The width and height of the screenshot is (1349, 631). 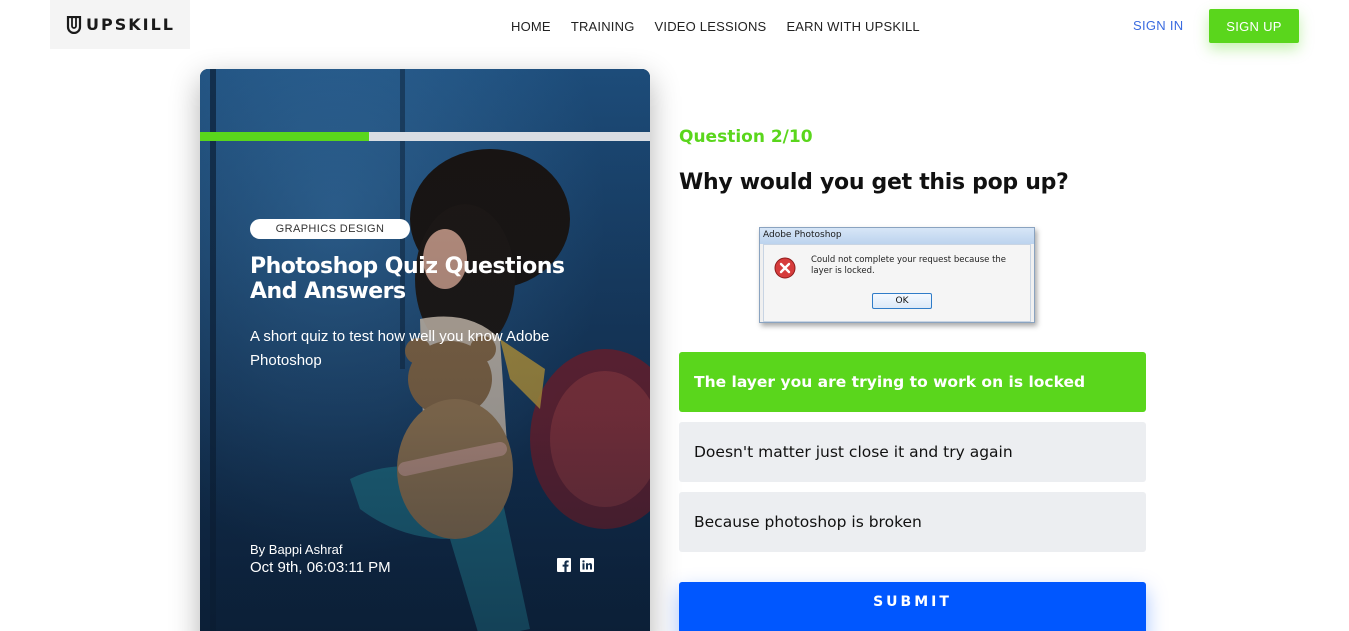 I want to click on answer-option-3: Because photoshop is broken, so click(x=912, y=522).